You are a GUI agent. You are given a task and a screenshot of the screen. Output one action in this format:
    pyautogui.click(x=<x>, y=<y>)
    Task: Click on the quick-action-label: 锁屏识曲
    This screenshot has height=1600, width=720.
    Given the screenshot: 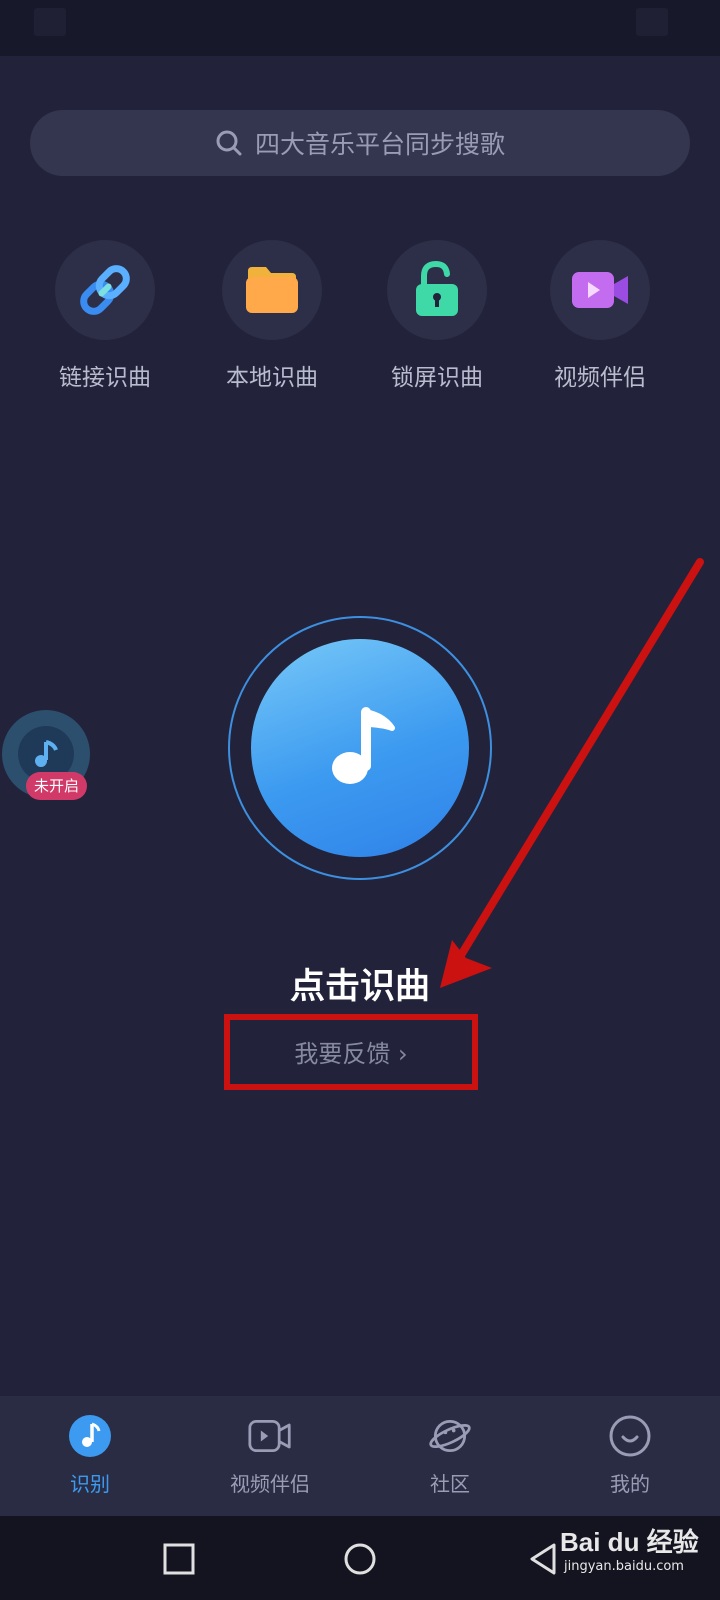 What is the action you would take?
    pyautogui.click(x=437, y=378)
    